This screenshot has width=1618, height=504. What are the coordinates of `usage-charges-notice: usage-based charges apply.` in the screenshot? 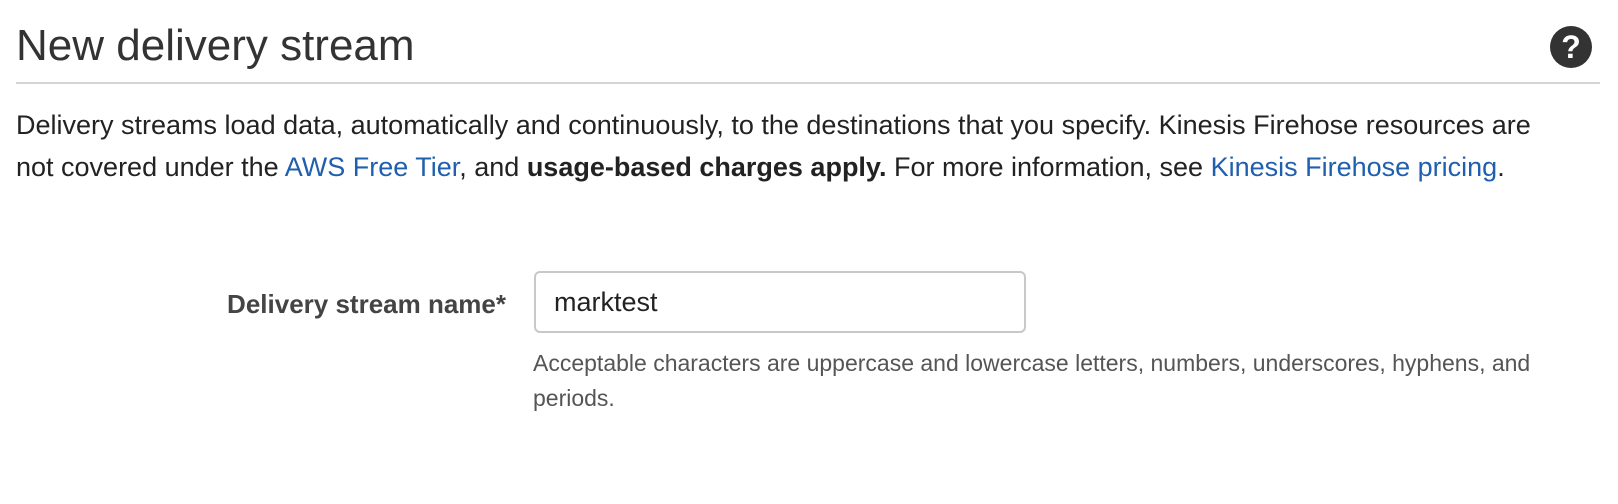 It's located at (706, 167).